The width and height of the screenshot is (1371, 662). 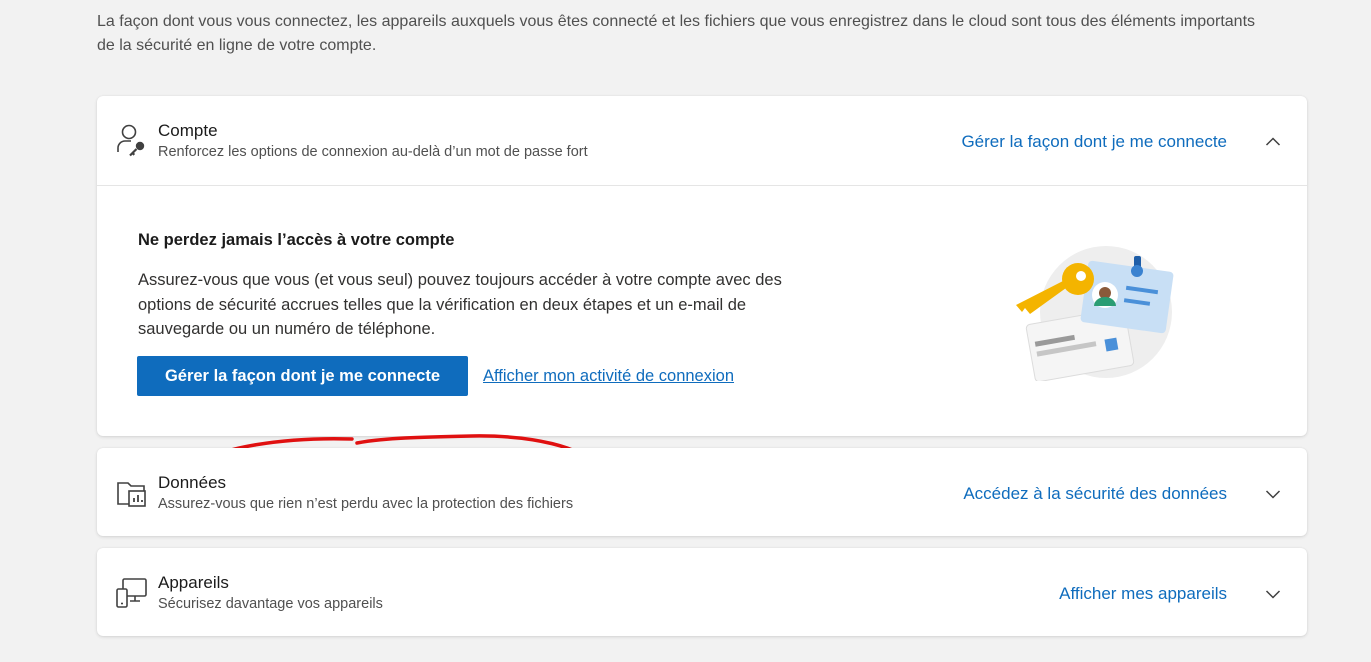 I want to click on person-key-icon, so click(x=131, y=140).